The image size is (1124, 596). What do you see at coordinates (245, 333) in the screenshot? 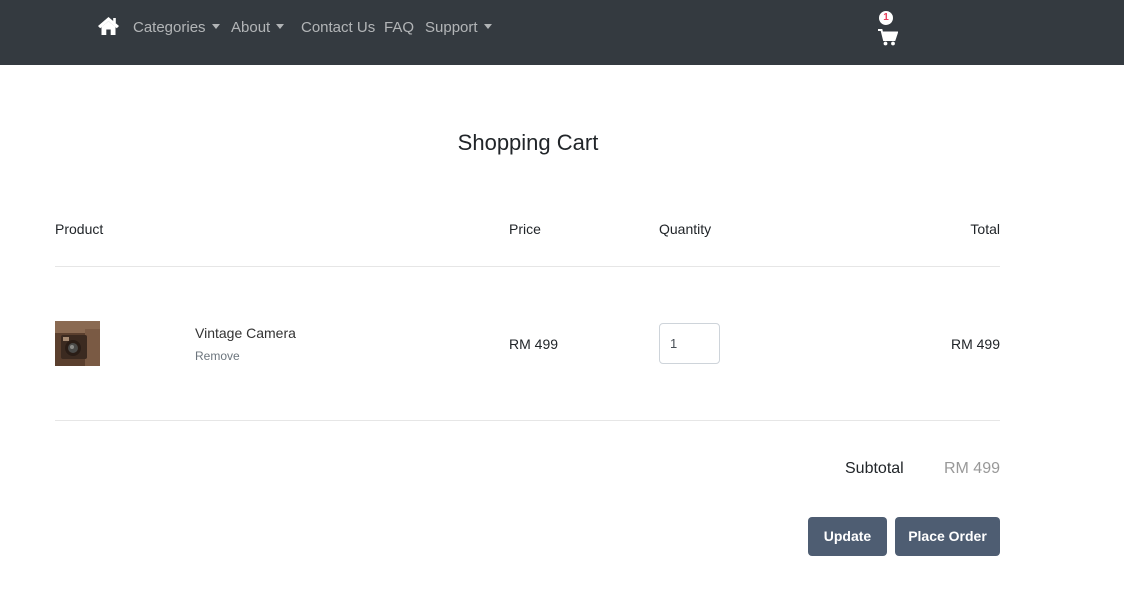
I see `product-name: Vintage Camera` at bounding box center [245, 333].